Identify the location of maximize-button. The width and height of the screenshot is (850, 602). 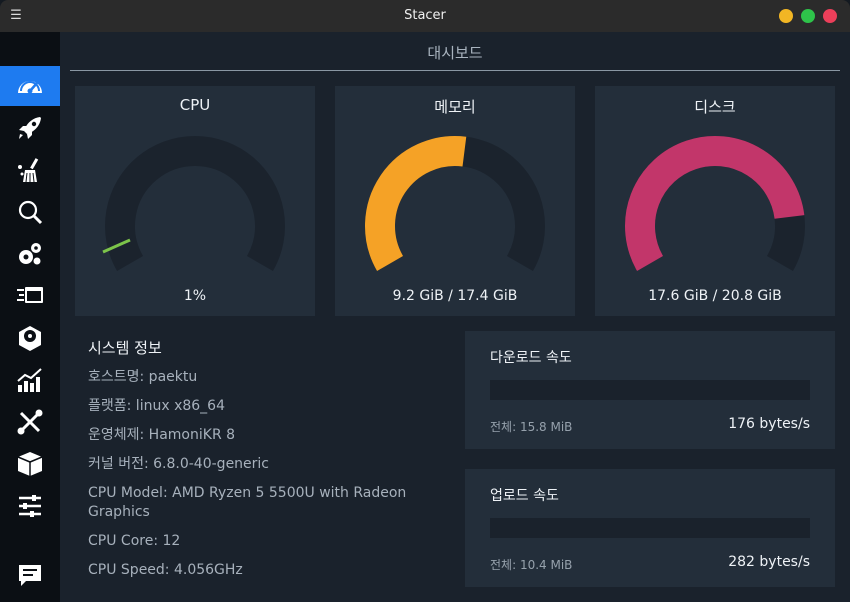
(808, 16).